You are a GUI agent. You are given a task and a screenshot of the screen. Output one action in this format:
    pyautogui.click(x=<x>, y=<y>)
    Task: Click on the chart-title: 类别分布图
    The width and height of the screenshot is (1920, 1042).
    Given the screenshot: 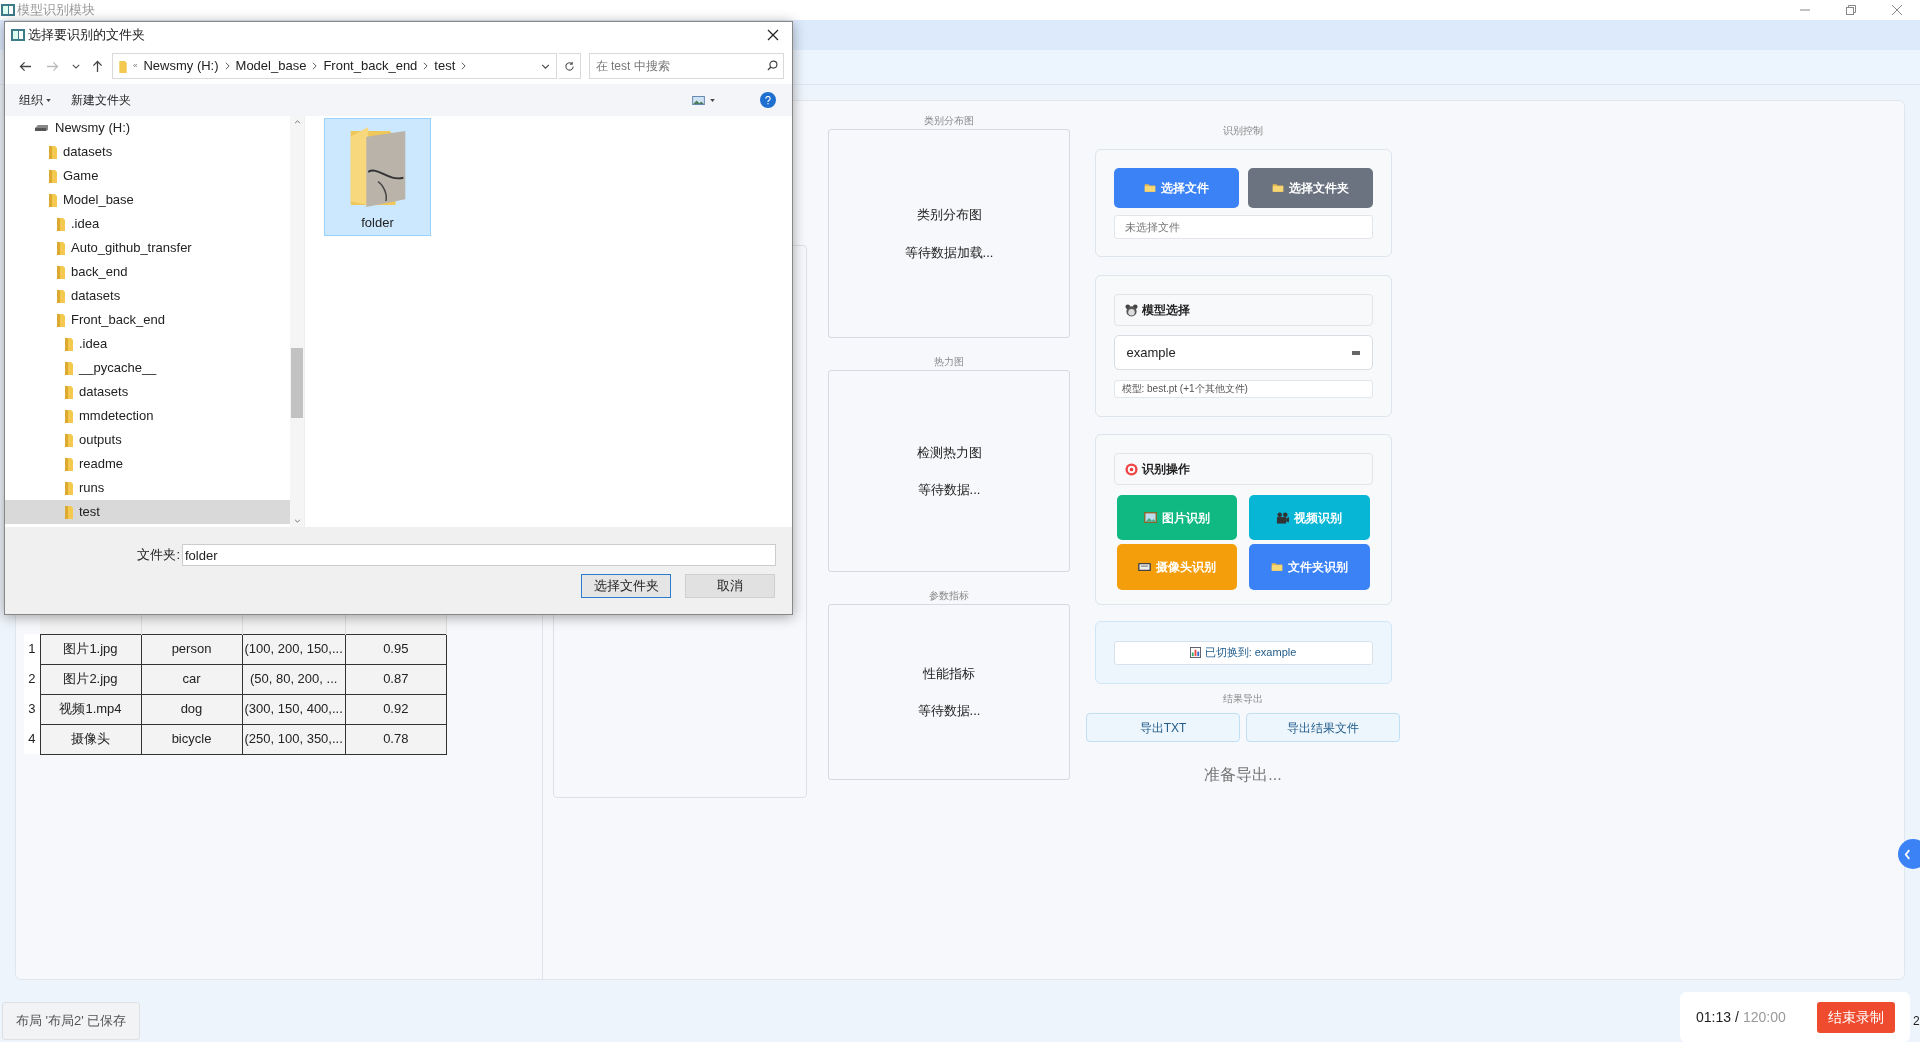 What is the action you would take?
    pyautogui.click(x=949, y=215)
    